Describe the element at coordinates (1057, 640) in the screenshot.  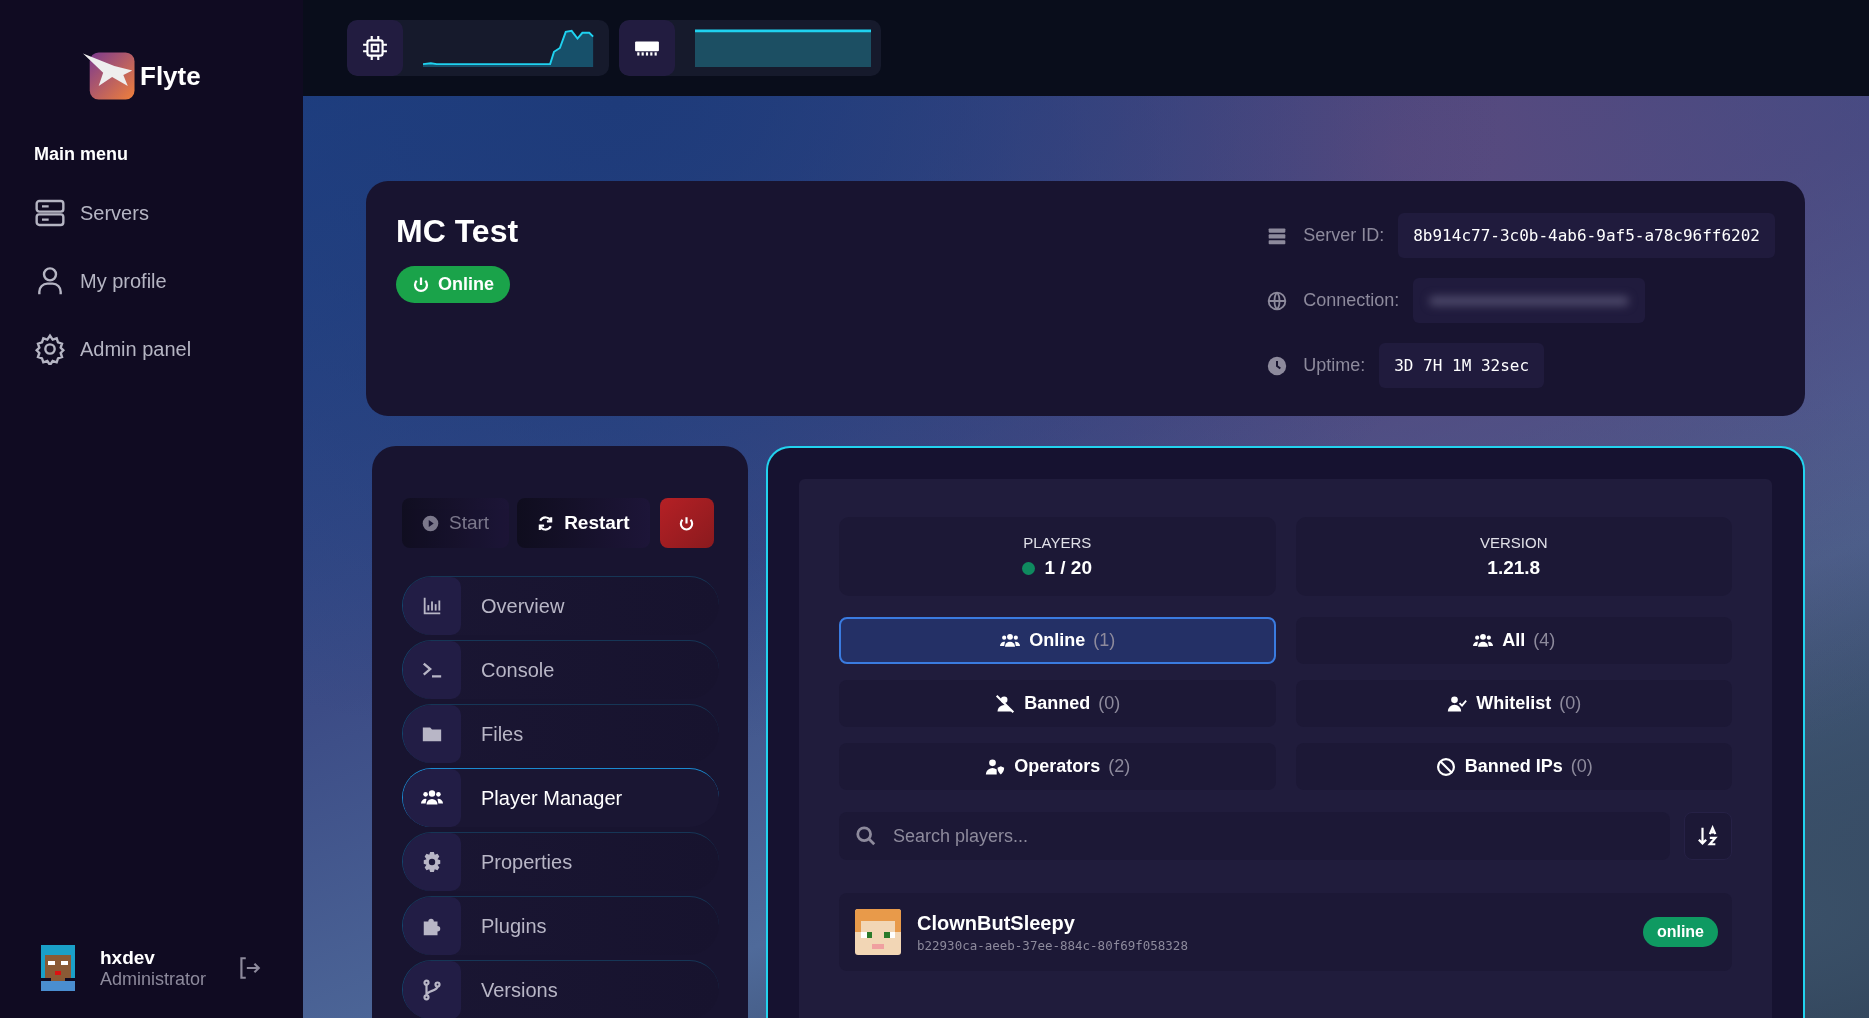
I see `filter-tab: Online (1)` at that location.